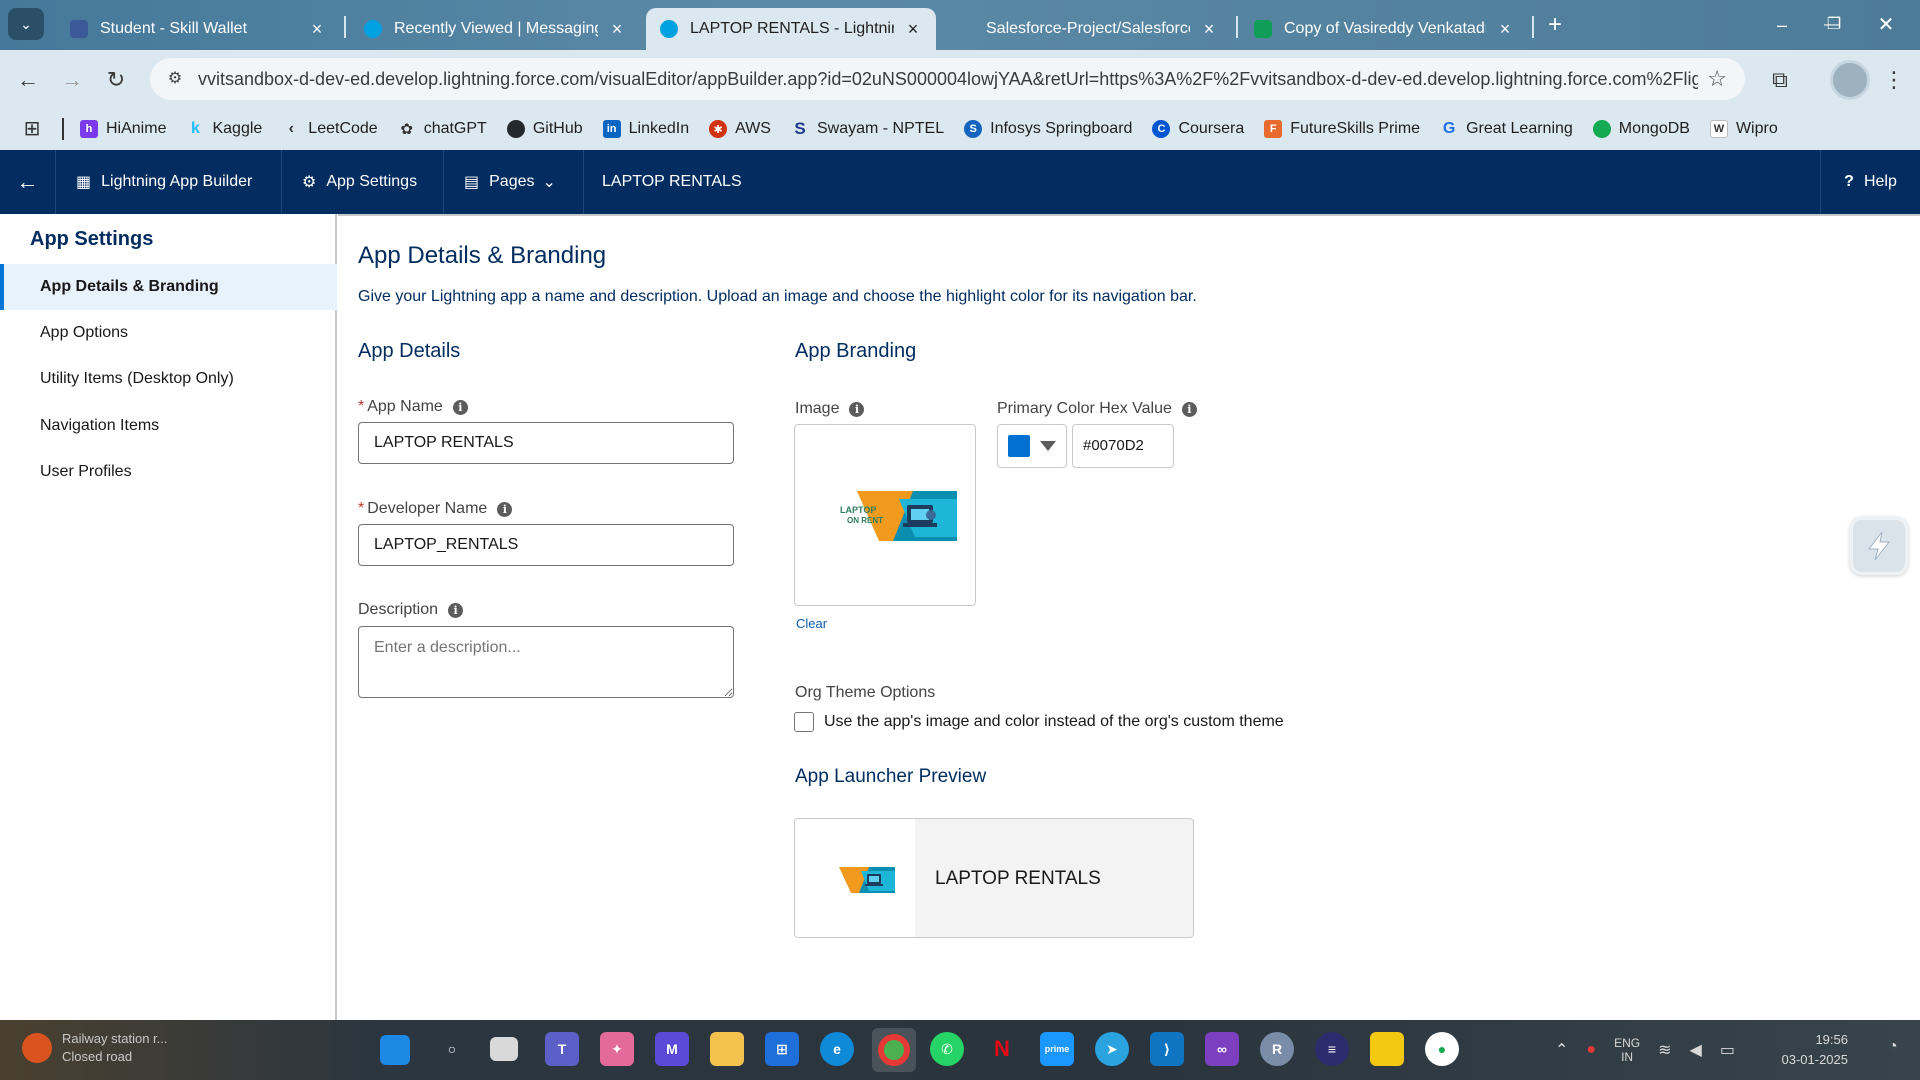  What do you see at coordinates (1112, 1049) in the screenshot?
I see `telegram-icon: ➤` at bounding box center [1112, 1049].